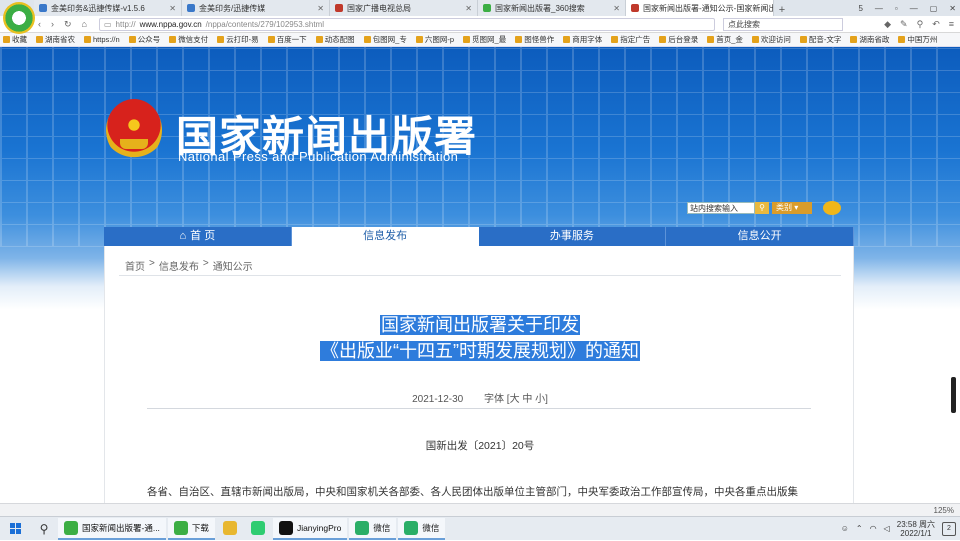 The width and height of the screenshot is (960, 541). I want to click on favorite-item: 首页_金, so click(725, 39).